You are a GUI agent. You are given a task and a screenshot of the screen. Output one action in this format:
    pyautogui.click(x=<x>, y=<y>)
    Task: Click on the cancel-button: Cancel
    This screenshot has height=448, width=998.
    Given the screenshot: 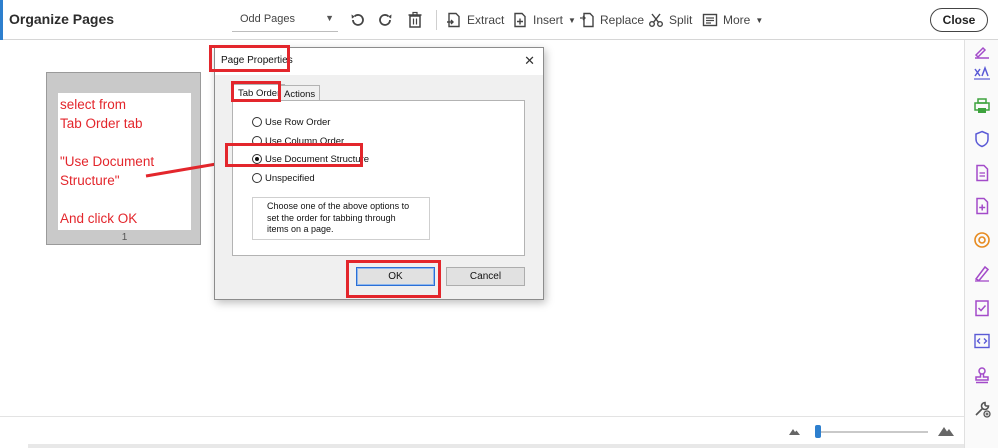 What is the action you would take?
    pyautogui.click(x=485, y=276)
    